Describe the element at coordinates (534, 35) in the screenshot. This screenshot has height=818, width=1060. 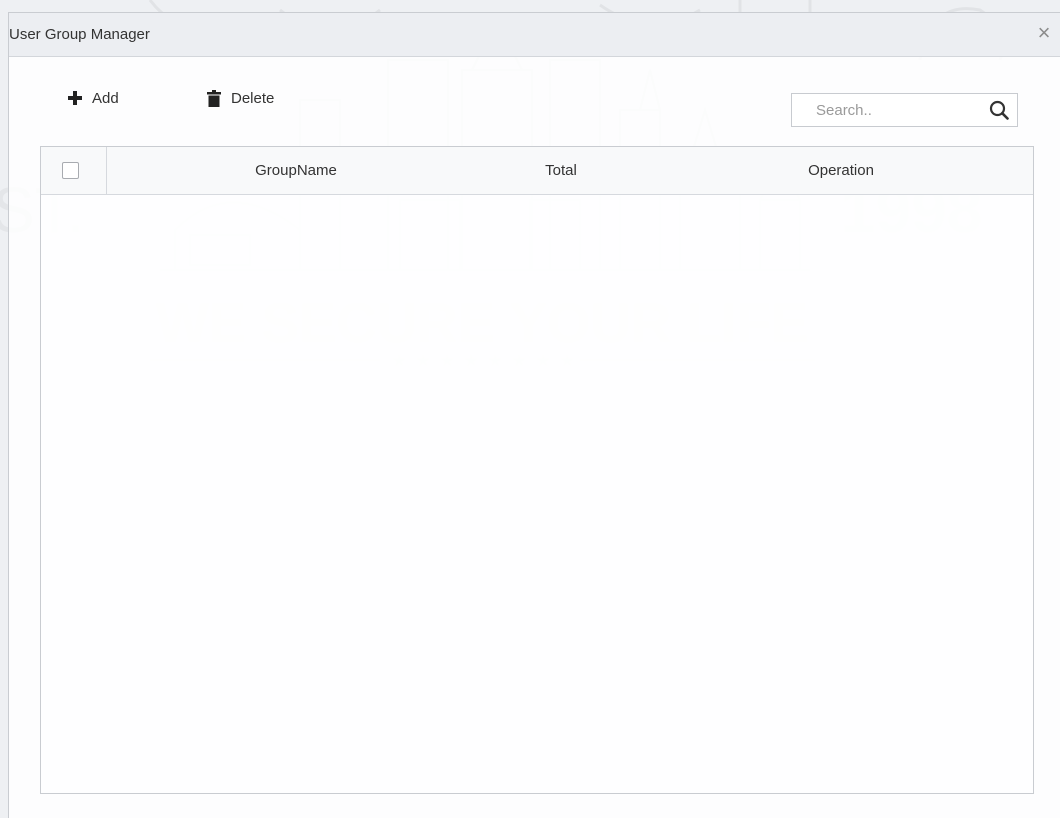
I see `dialog-titlebar: User Group Manager ×` at that location.